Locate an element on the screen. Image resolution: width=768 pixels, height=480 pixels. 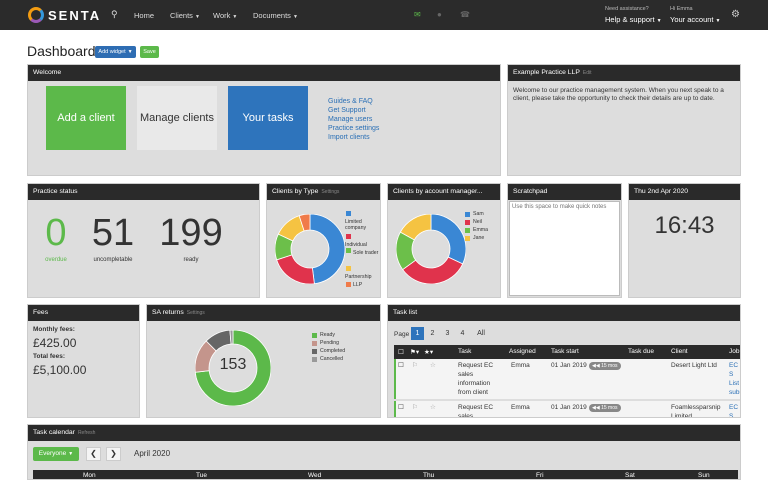
legend-swatch-limited is located at coordinates (348, 213).